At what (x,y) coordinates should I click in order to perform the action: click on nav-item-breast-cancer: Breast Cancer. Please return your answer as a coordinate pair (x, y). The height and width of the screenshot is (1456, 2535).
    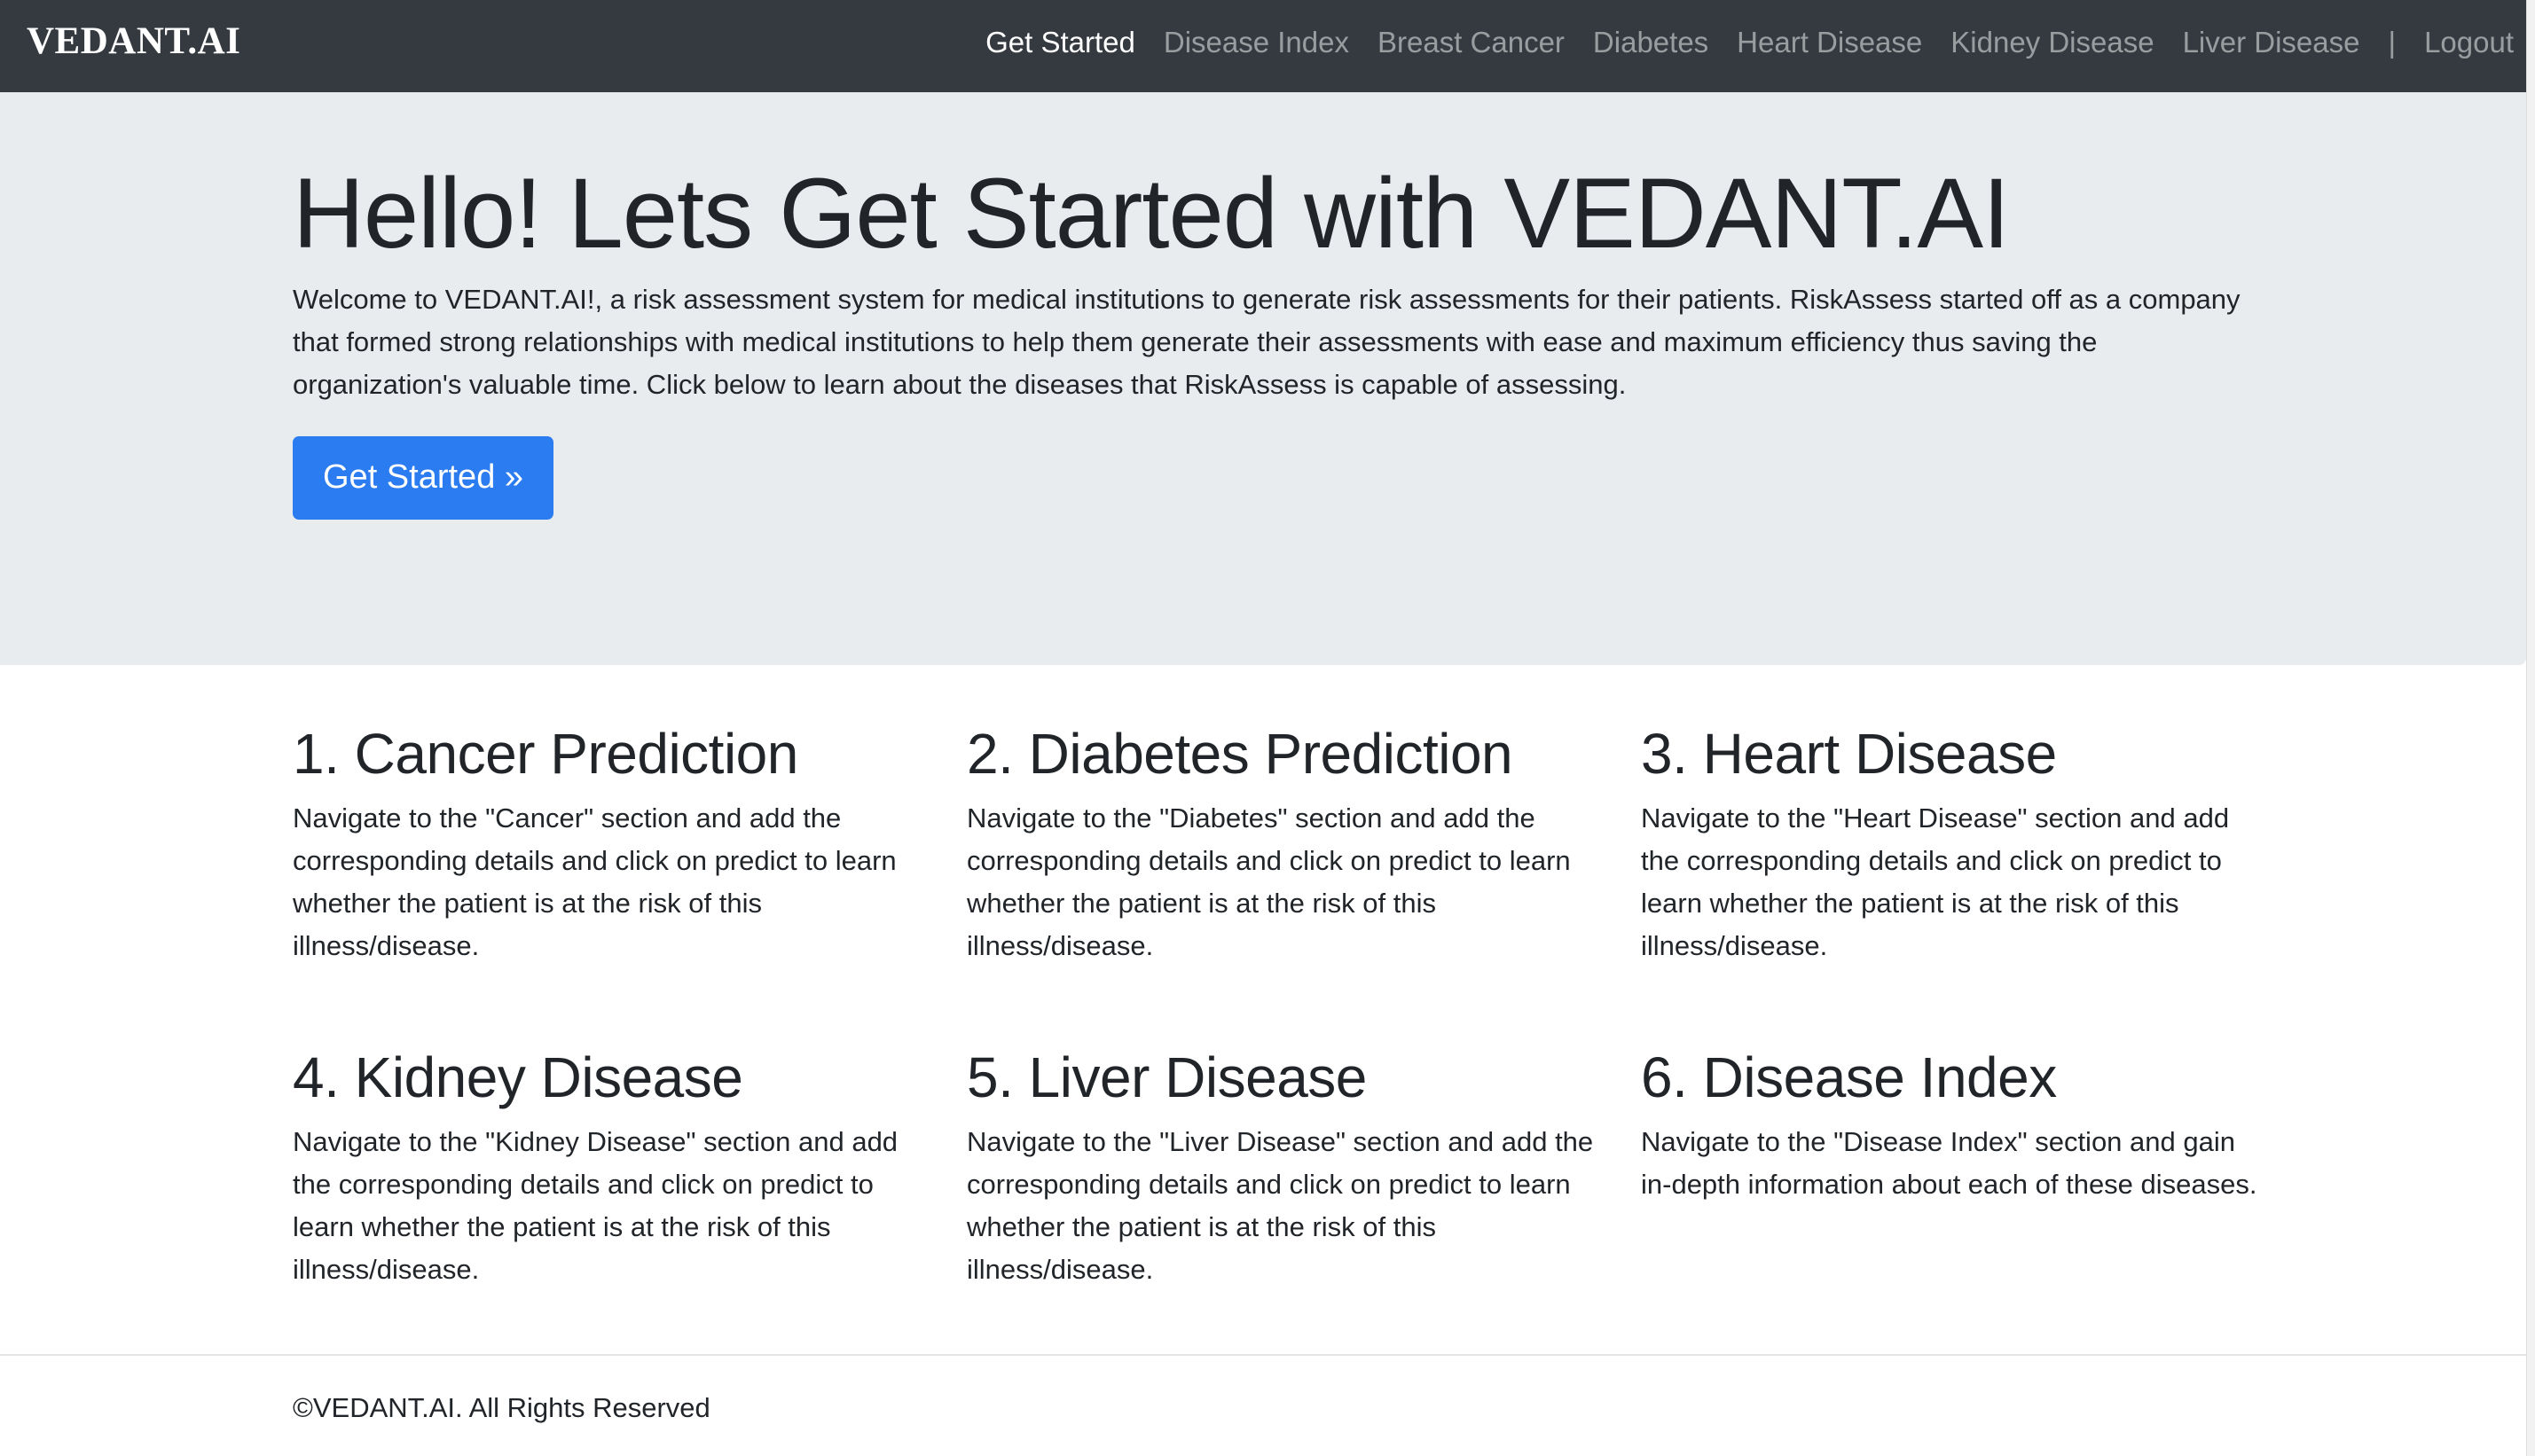
    Looking at the image, I should click on (1471, 42).